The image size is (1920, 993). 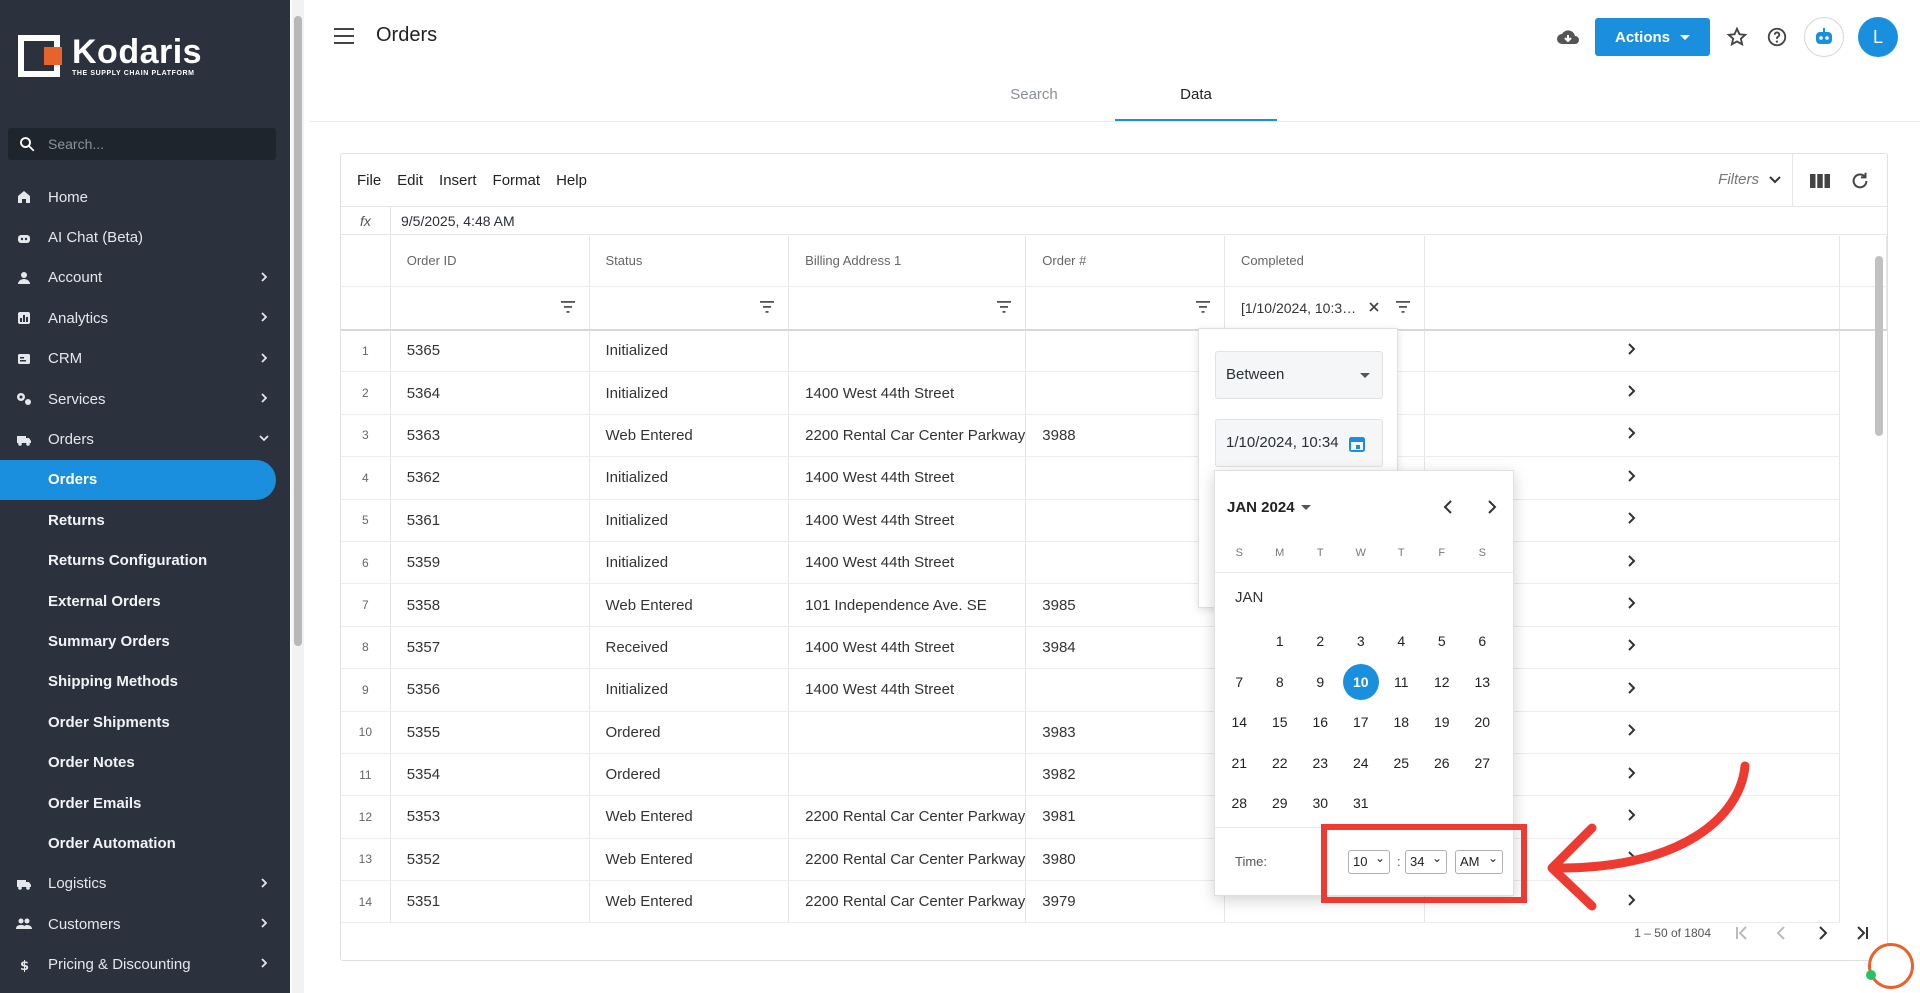 What do you see at coordinates (1125, 308) in the screenshot?
I see `filter-cell-order-number` at bounding box center [1125, 308].